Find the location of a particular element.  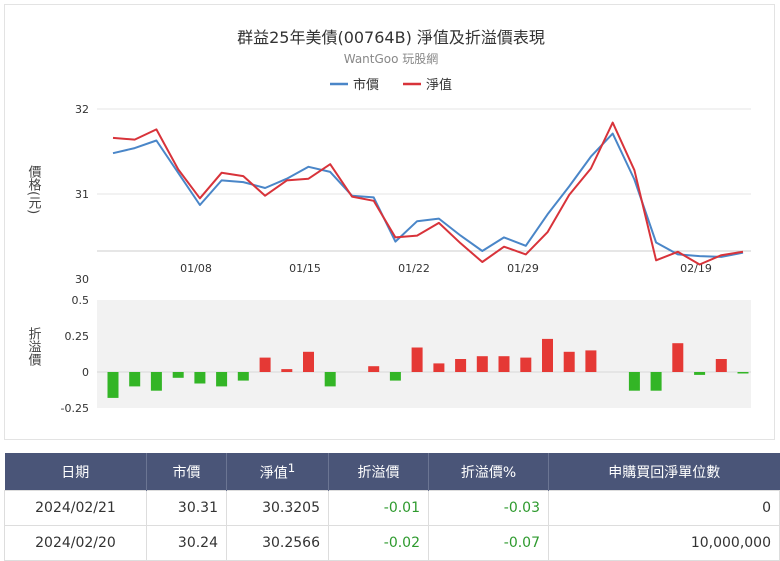

legend-label-market-price: 市價 is located at coordinates (366, 85).